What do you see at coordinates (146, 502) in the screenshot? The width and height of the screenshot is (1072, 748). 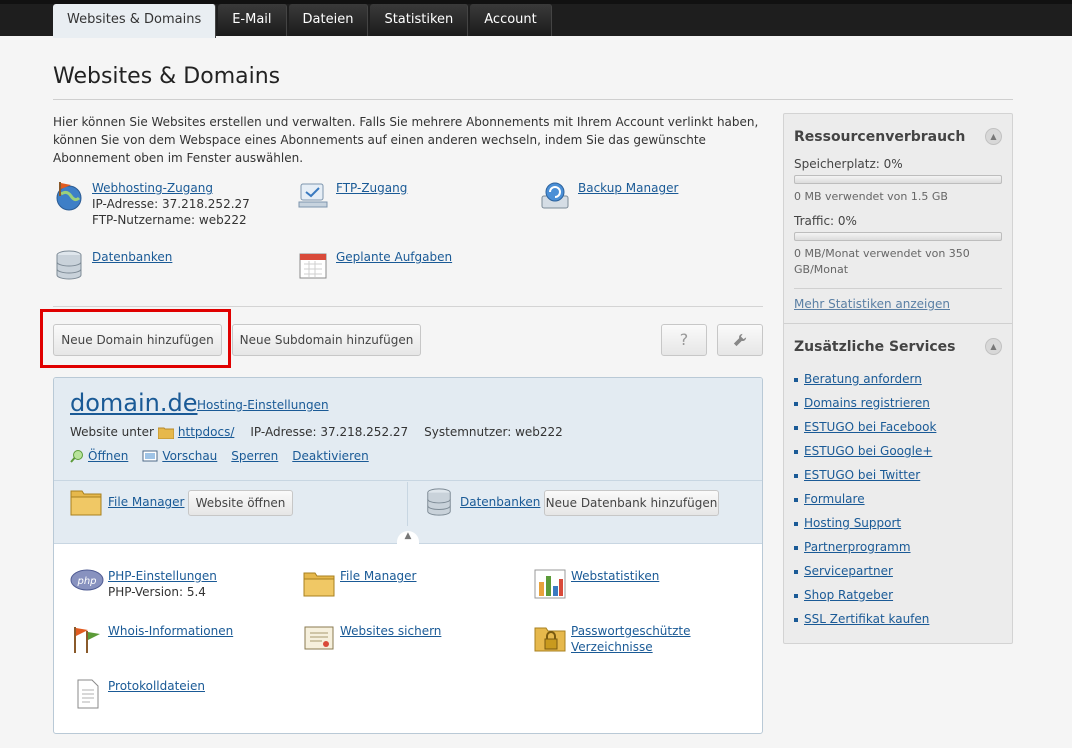 I see `file-manager-link: File Manager` at bounding box center [146, 502].